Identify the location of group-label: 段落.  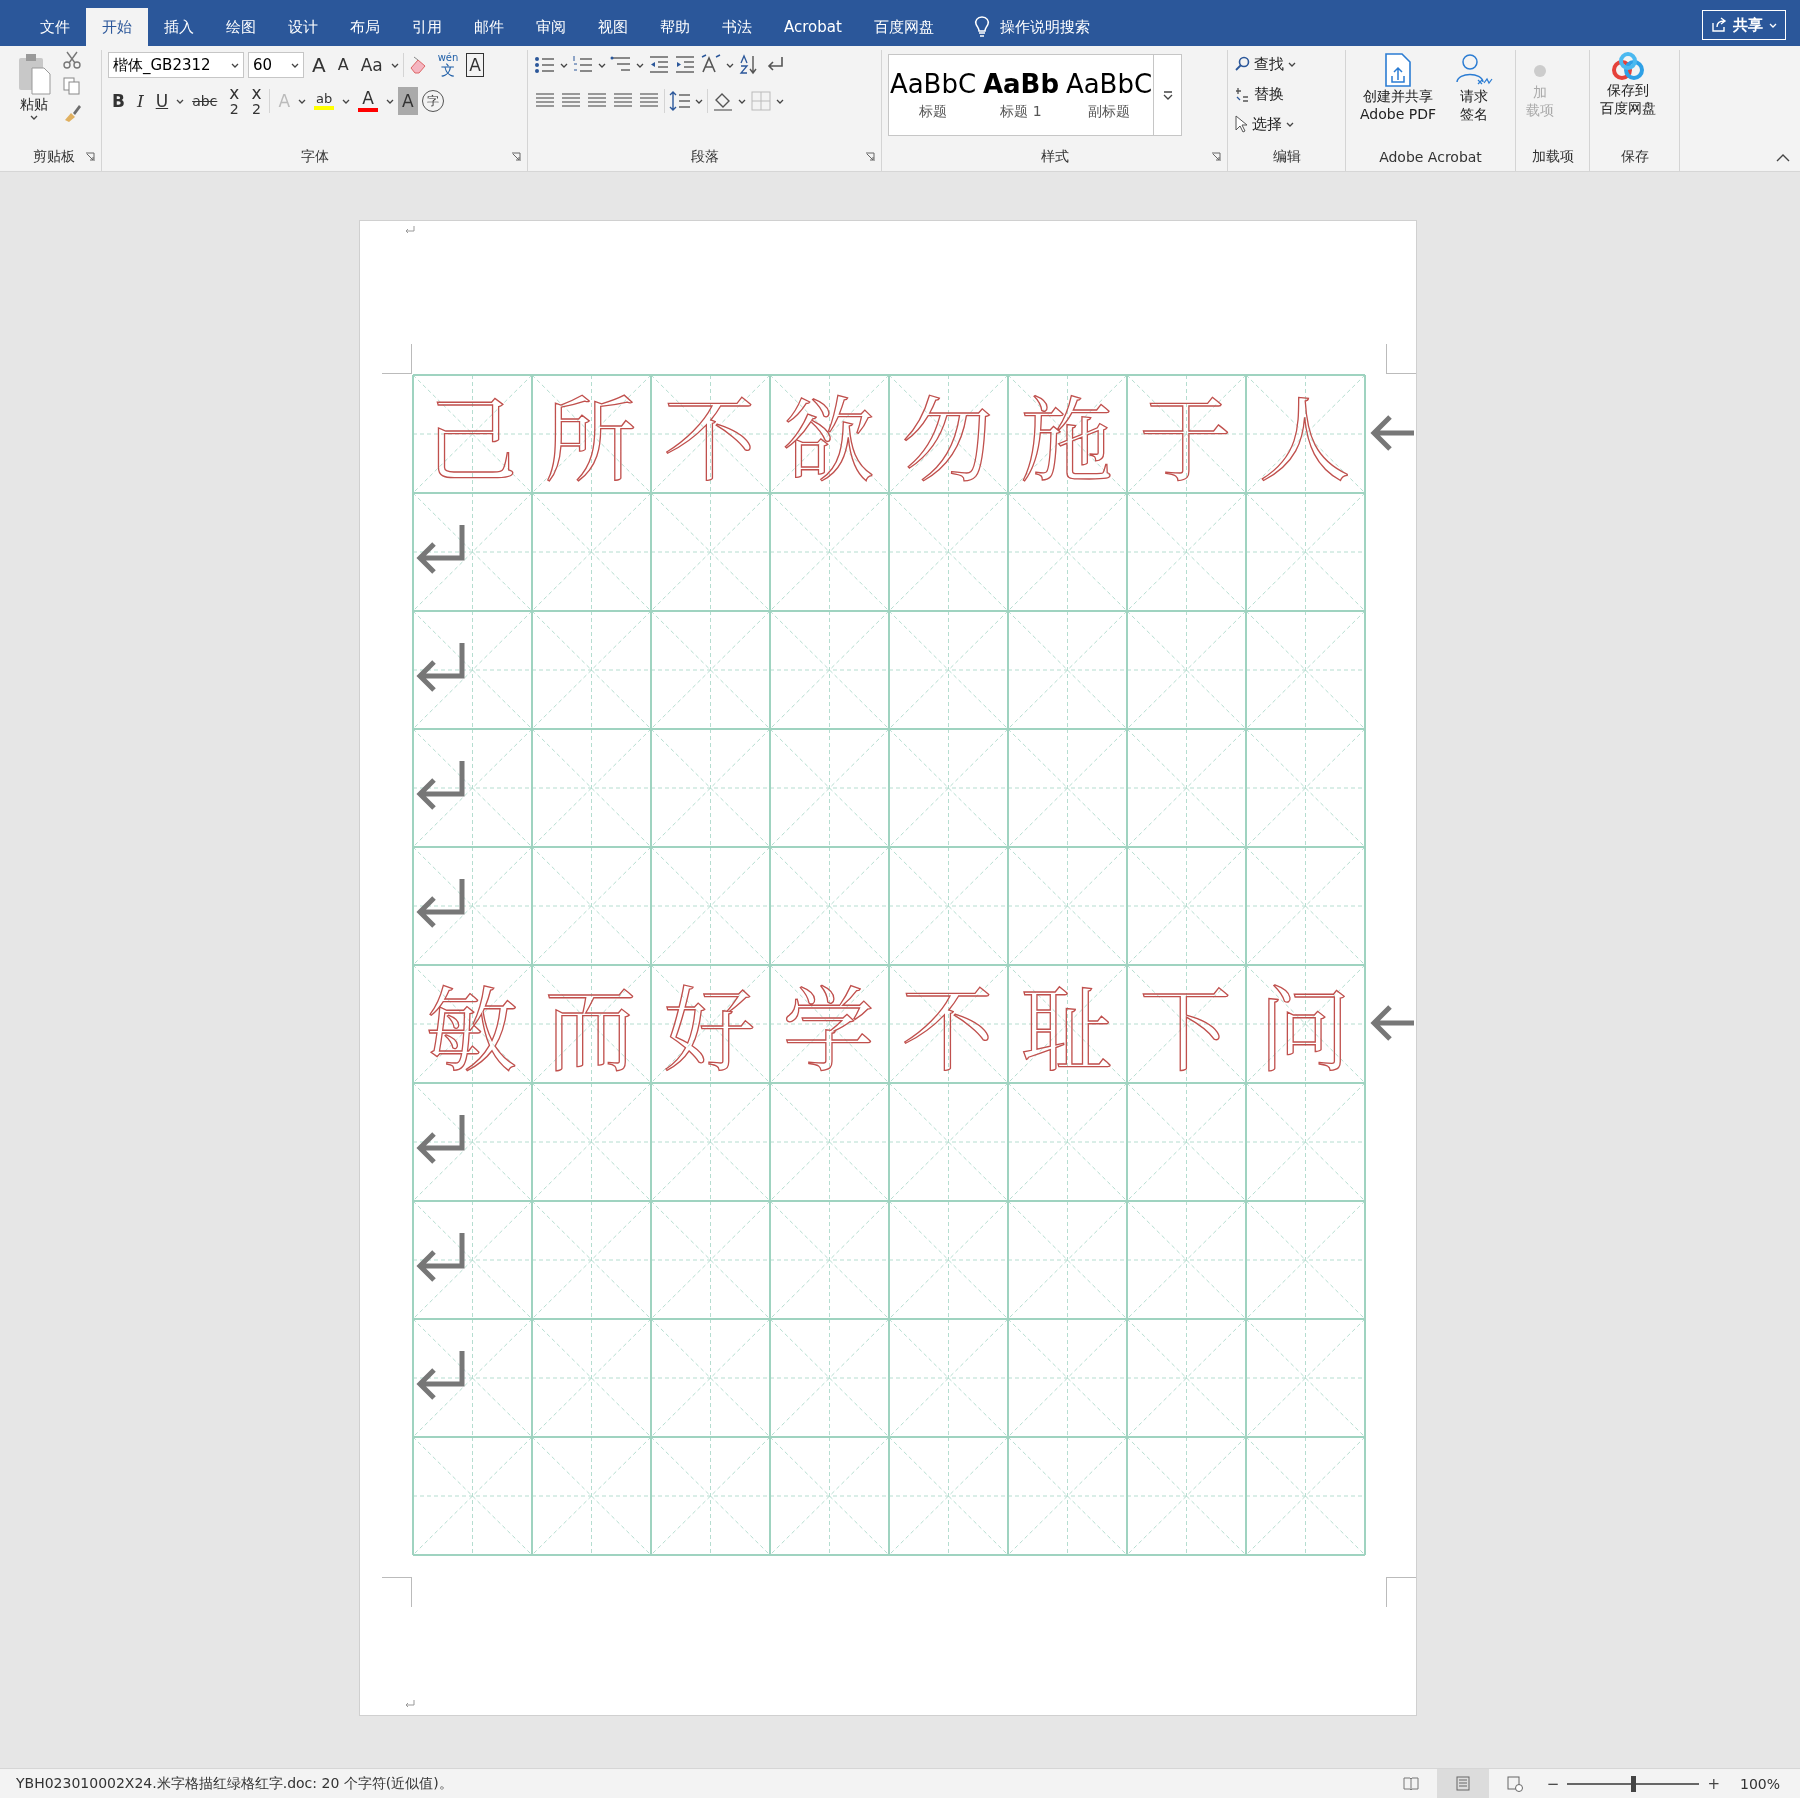
(704, 157).